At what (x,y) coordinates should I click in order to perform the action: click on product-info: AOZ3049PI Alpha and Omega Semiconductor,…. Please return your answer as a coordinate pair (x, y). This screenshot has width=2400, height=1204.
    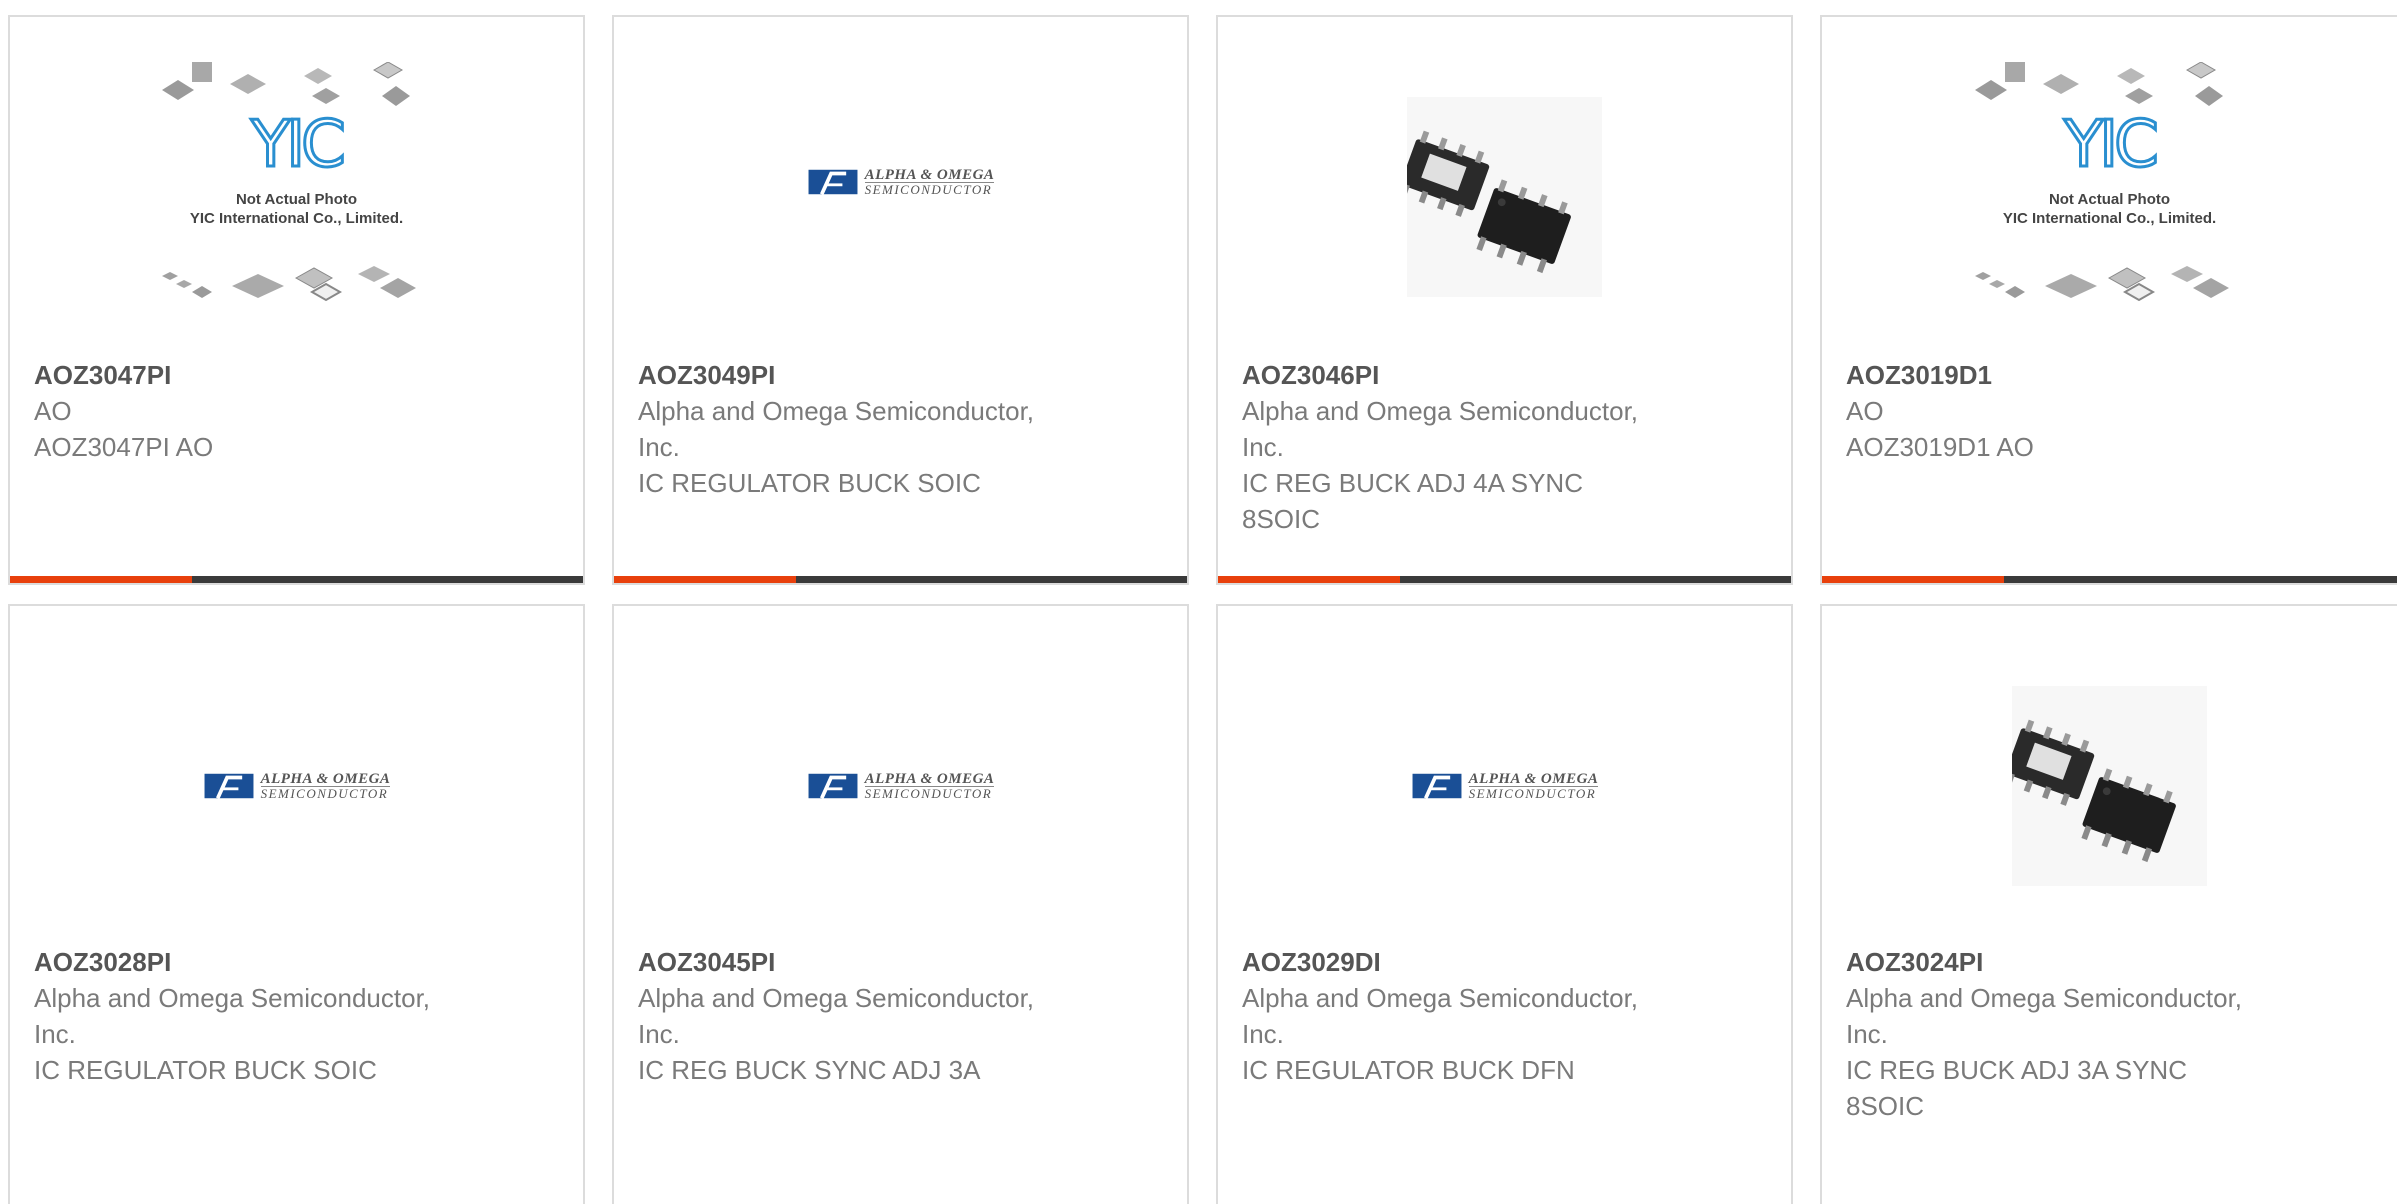
    Looking at the image, I should click on (900, 429).